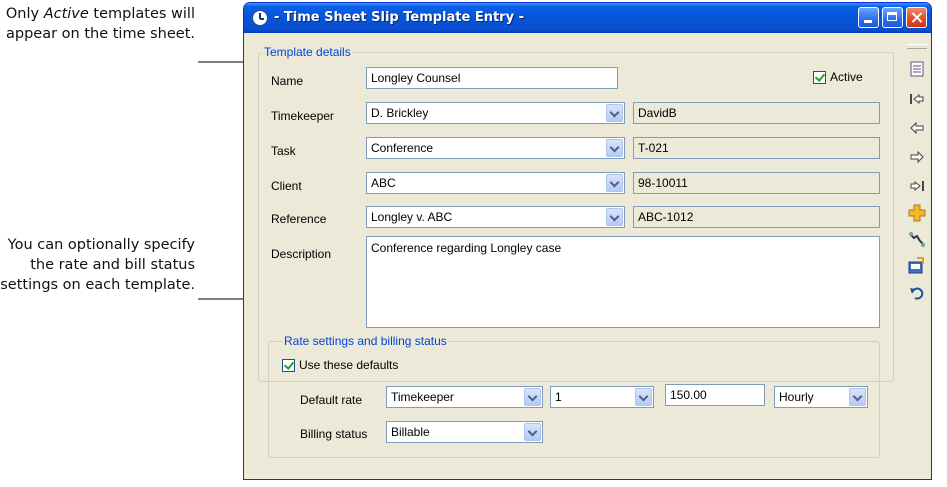 This screenshot has height=487, width=947. I want to click on edit-icon, so click(917, 266).